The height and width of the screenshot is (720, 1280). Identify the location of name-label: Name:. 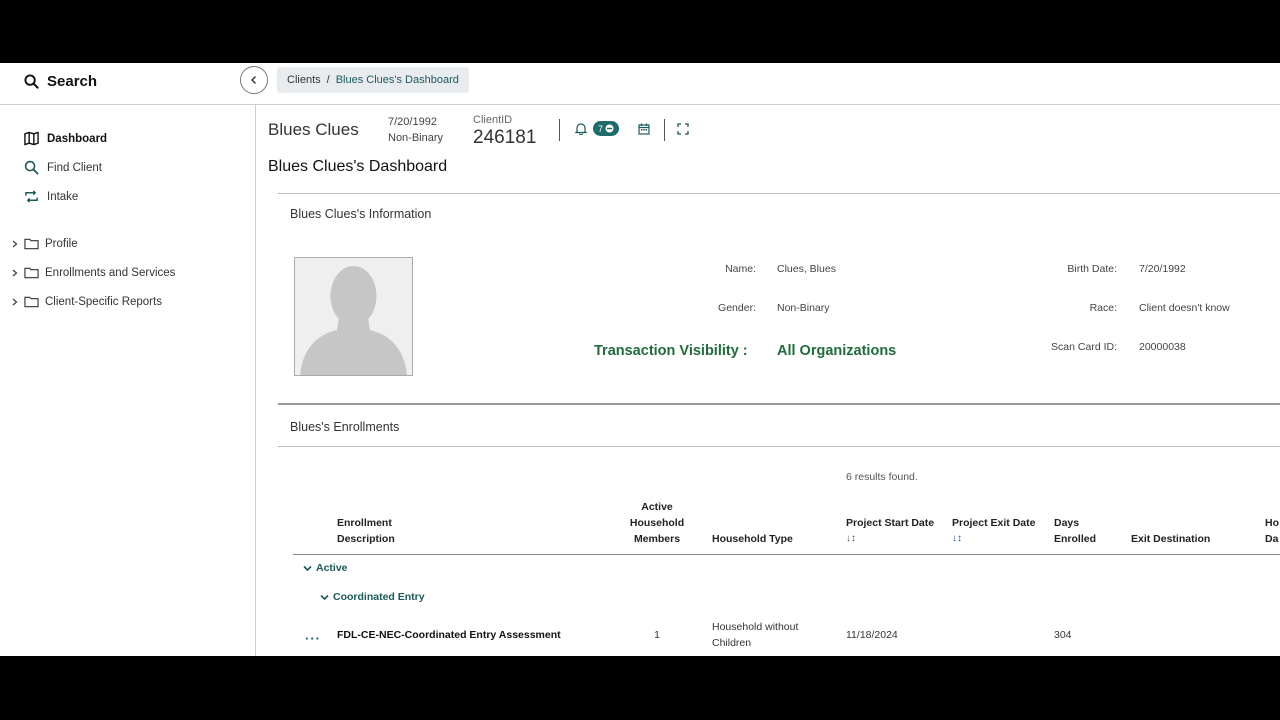
(740, 269).